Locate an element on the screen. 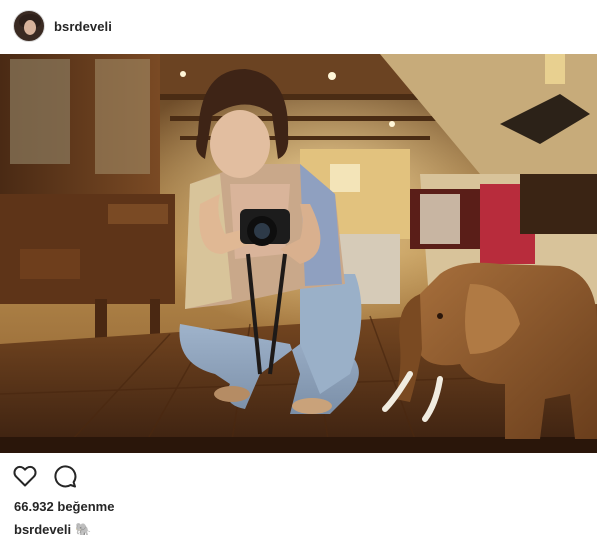  caption-emoji: 🐘 is located at coordinates (83, 528).